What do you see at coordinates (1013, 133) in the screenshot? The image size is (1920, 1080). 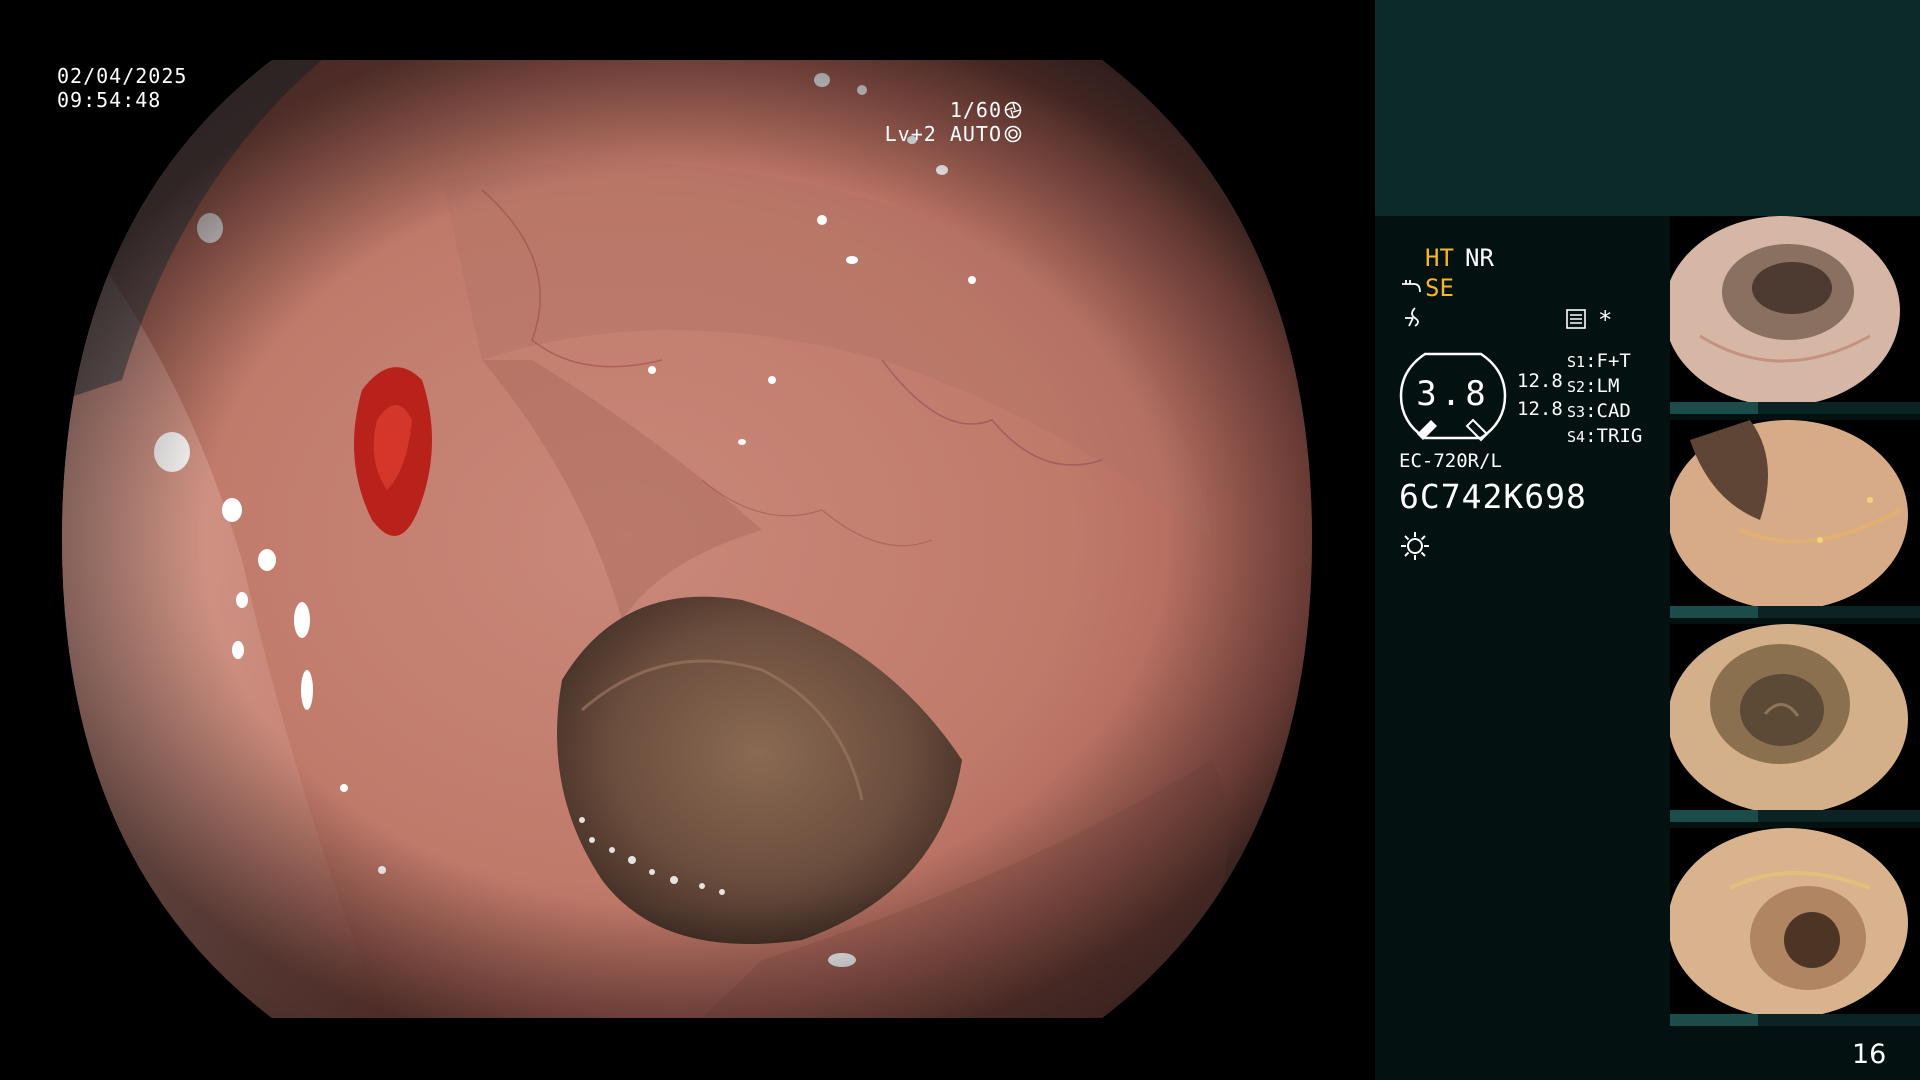 I see `iris-icon` at bounding box center [1013, 133].